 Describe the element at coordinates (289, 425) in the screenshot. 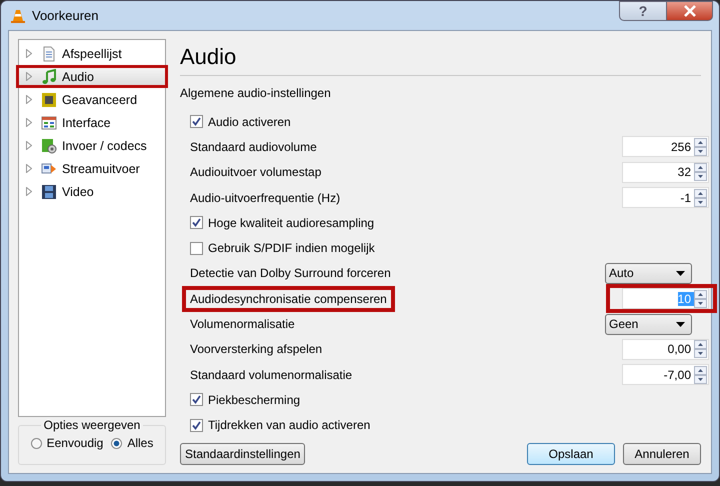

I see `checkbox-label: Tijdrekken van audio activeren` at that location.